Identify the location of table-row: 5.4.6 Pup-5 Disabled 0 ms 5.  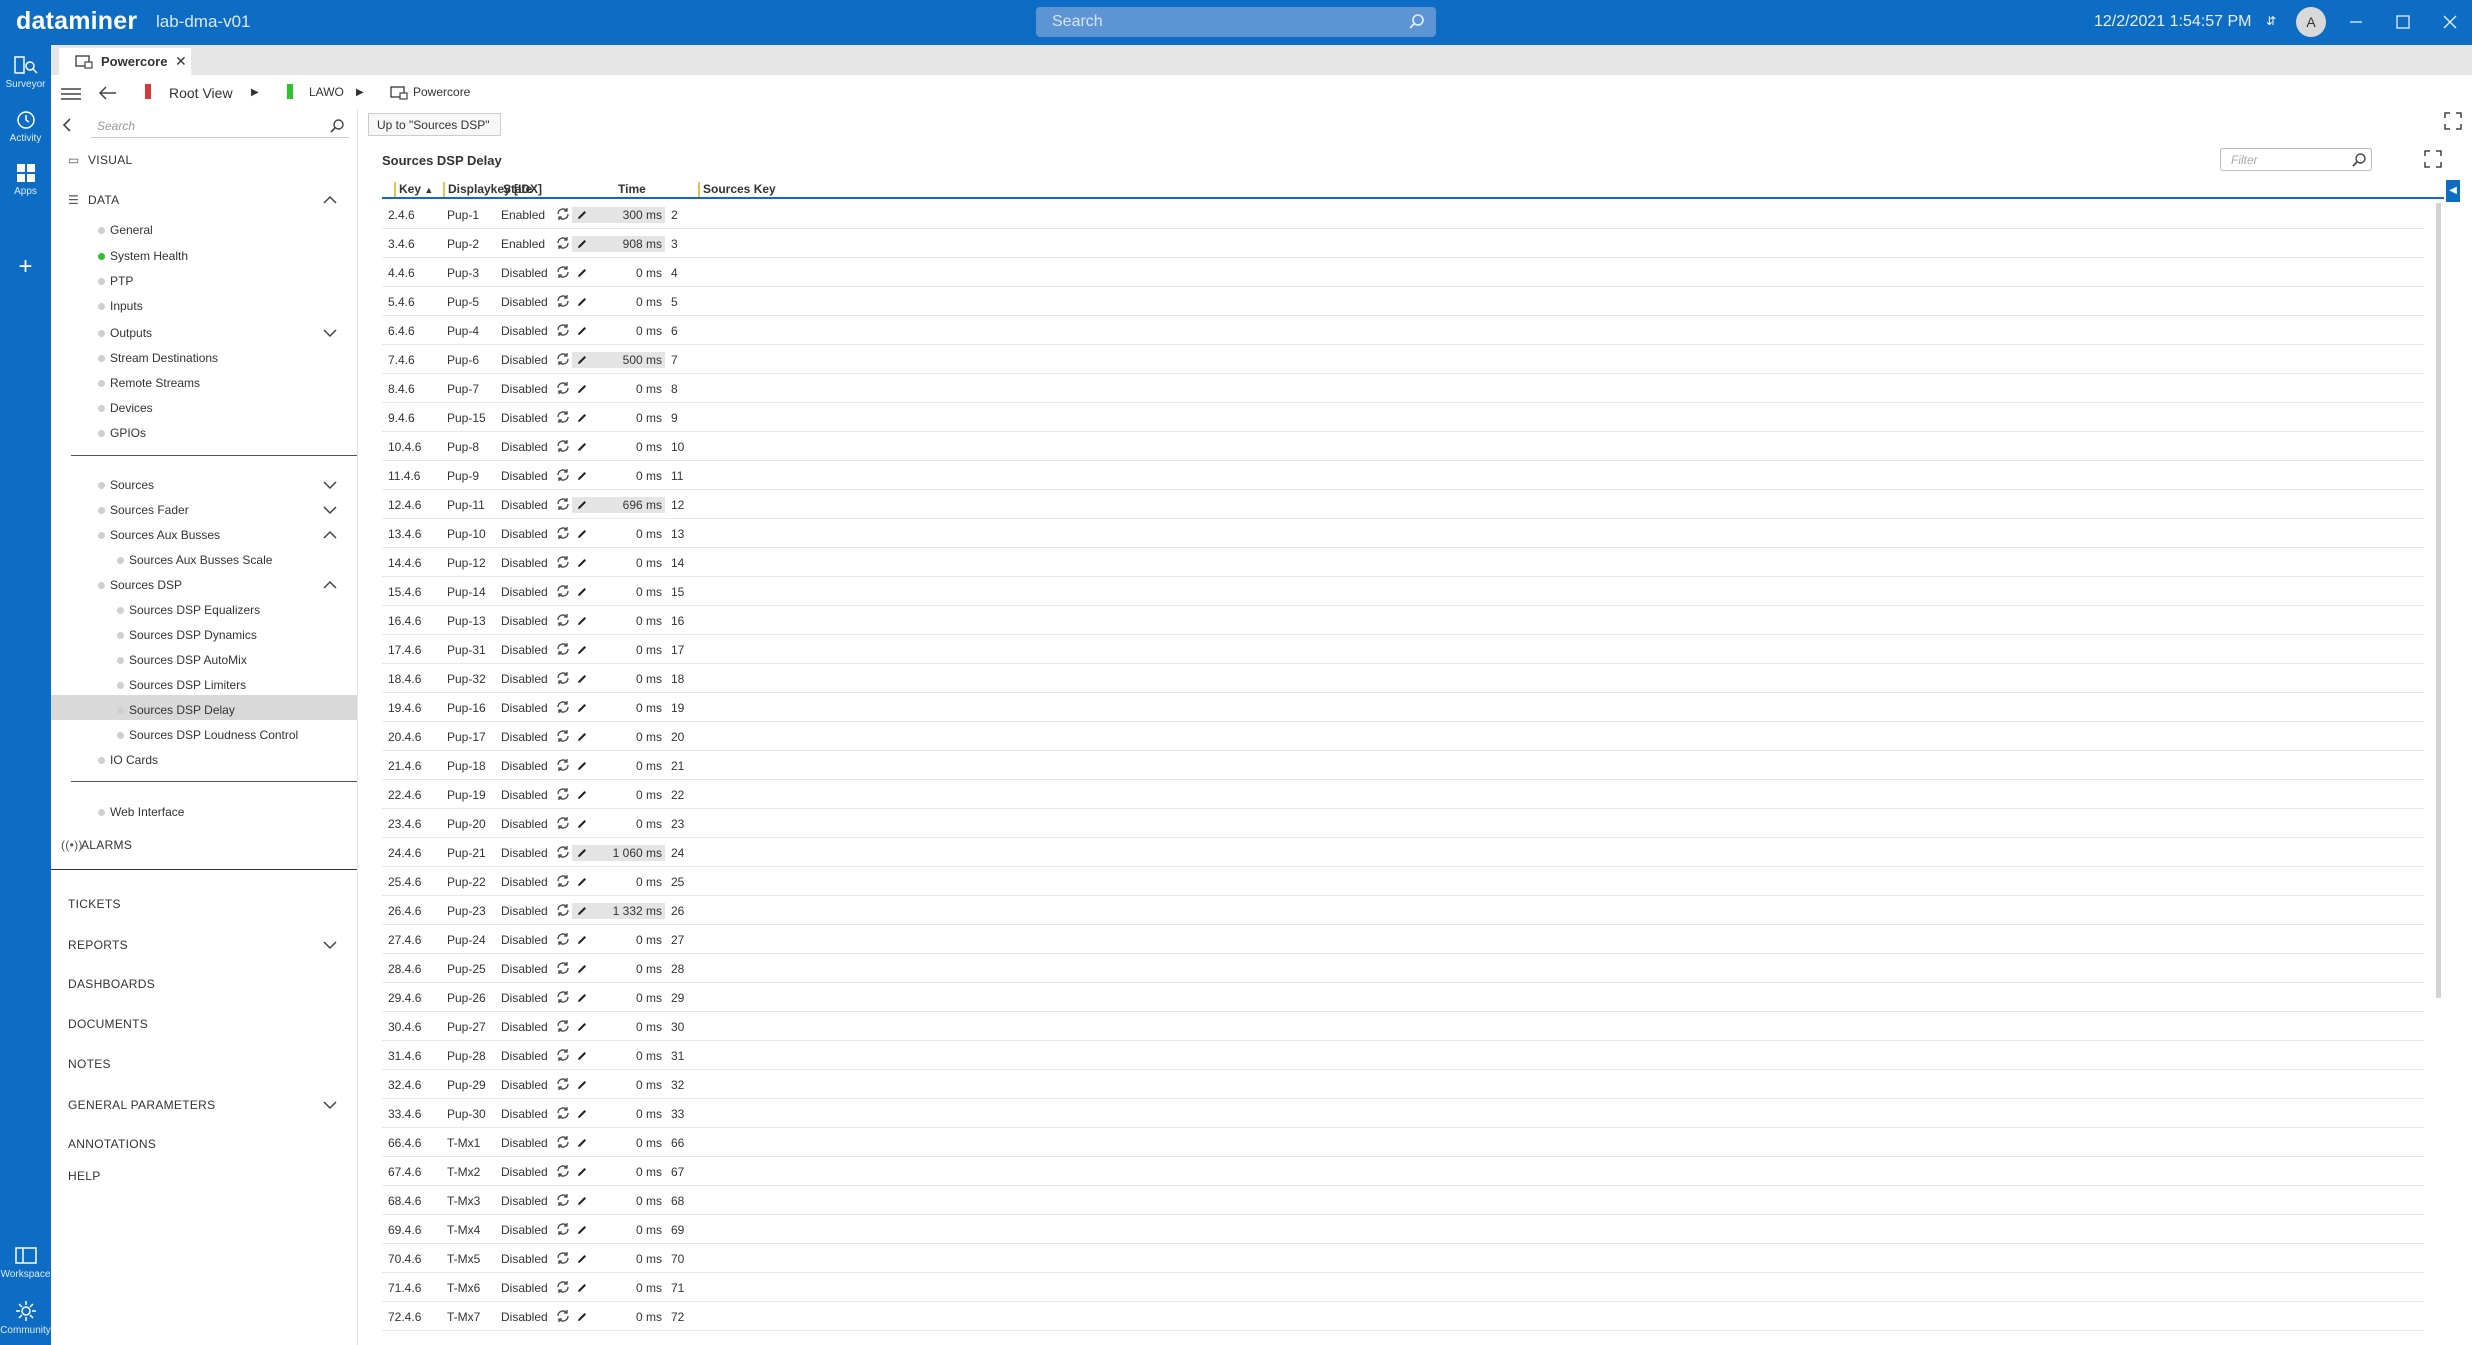
(1403, 301).